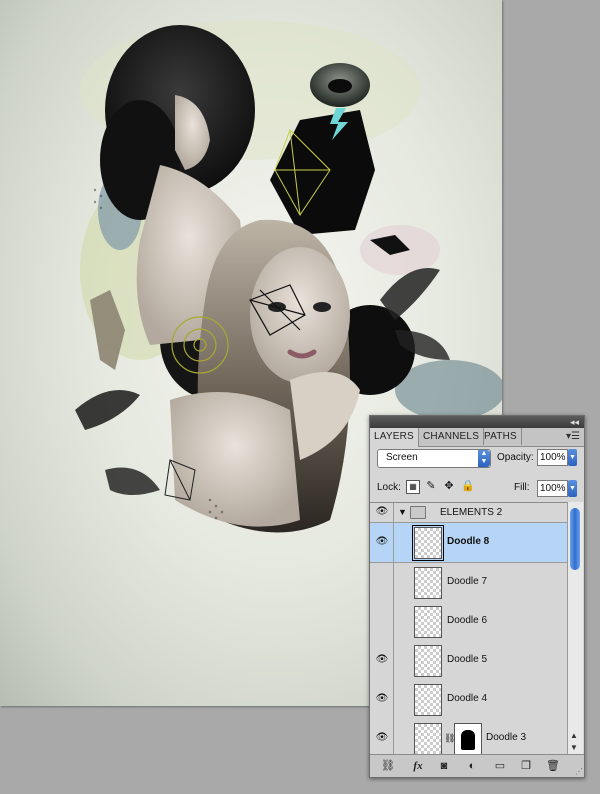  Describe the element at coordinates (572, 457) in the screenshot. I see `opacity-dropdown-icon: ▼` at that location.